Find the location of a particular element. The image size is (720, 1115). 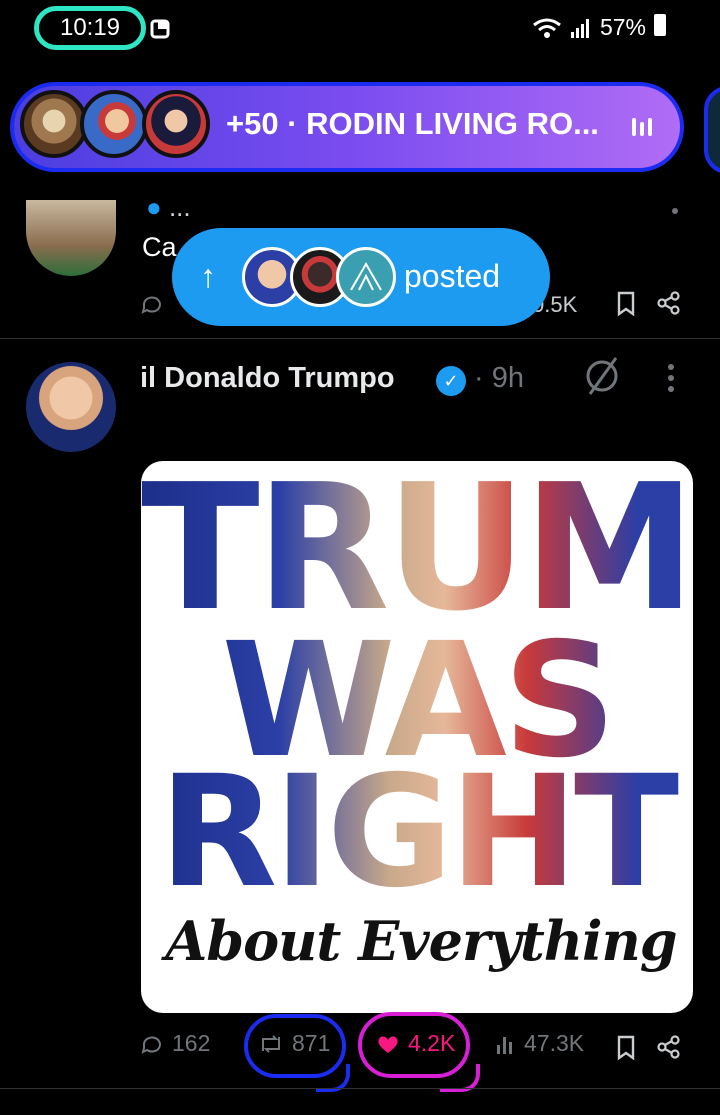

audio-bars-icon is located at coordinates (642, 127).